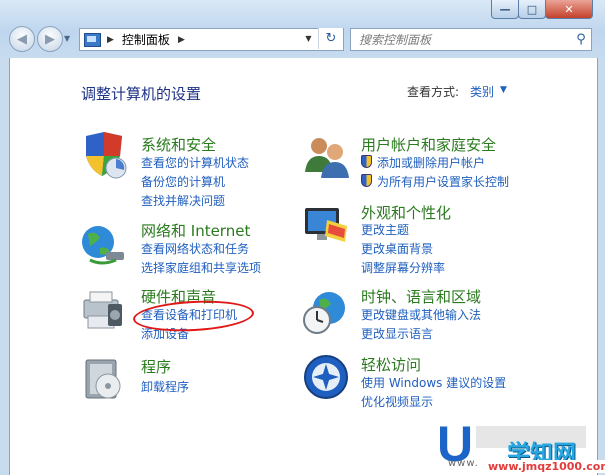  I want to click on link-change-theme: 更改主题, so click(385, 229).